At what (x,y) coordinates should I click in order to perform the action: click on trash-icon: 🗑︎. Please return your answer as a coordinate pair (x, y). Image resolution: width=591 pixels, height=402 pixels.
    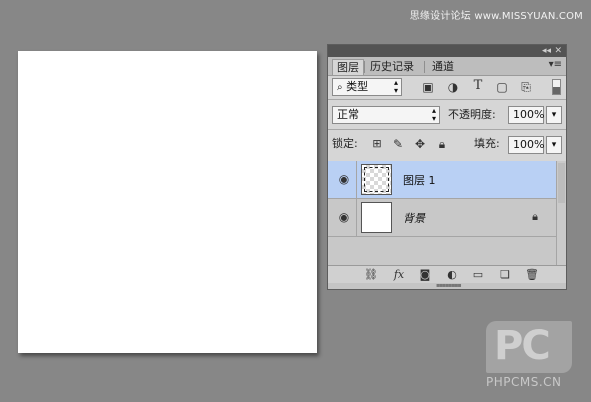
    Looking at the image, I should click on (532, 275).